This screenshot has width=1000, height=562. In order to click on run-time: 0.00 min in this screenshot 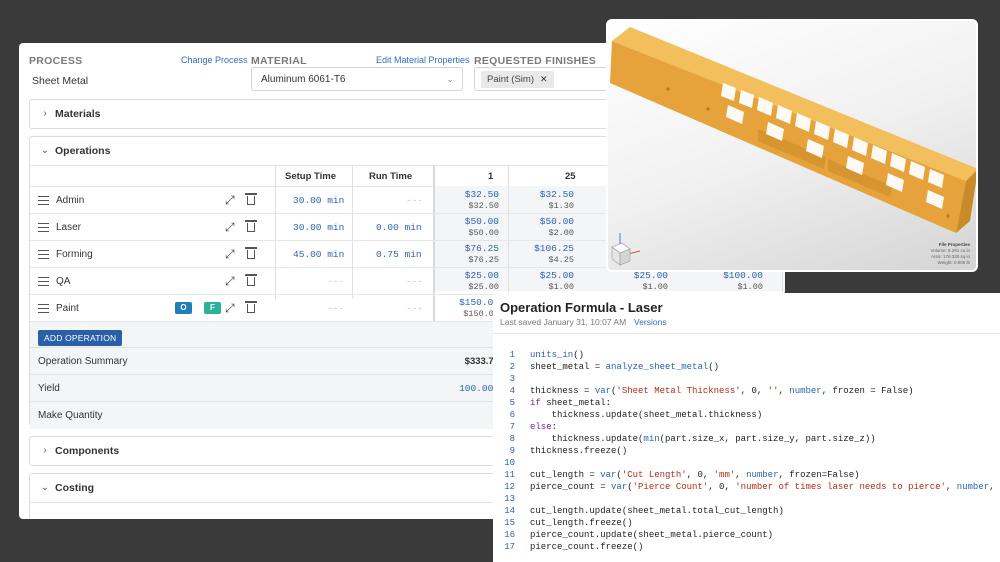, I will do `click(399, 227)`.